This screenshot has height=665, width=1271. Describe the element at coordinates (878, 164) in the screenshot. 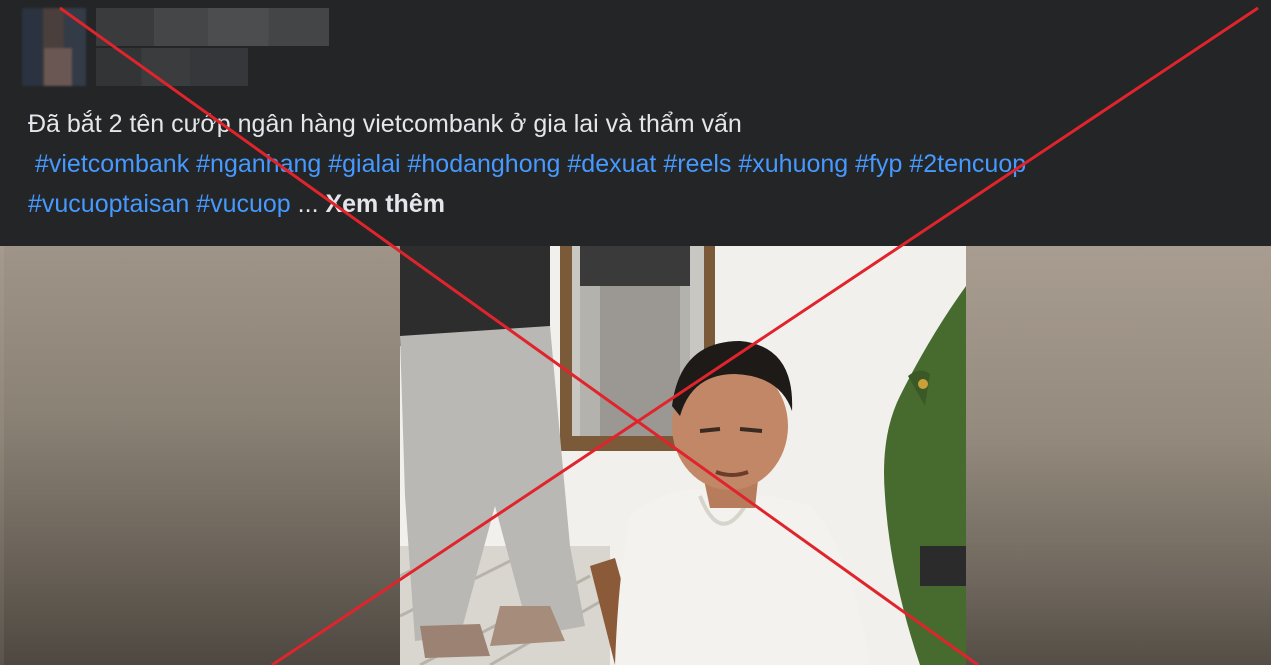

I see `hashtag-link: #fyp` at that location.